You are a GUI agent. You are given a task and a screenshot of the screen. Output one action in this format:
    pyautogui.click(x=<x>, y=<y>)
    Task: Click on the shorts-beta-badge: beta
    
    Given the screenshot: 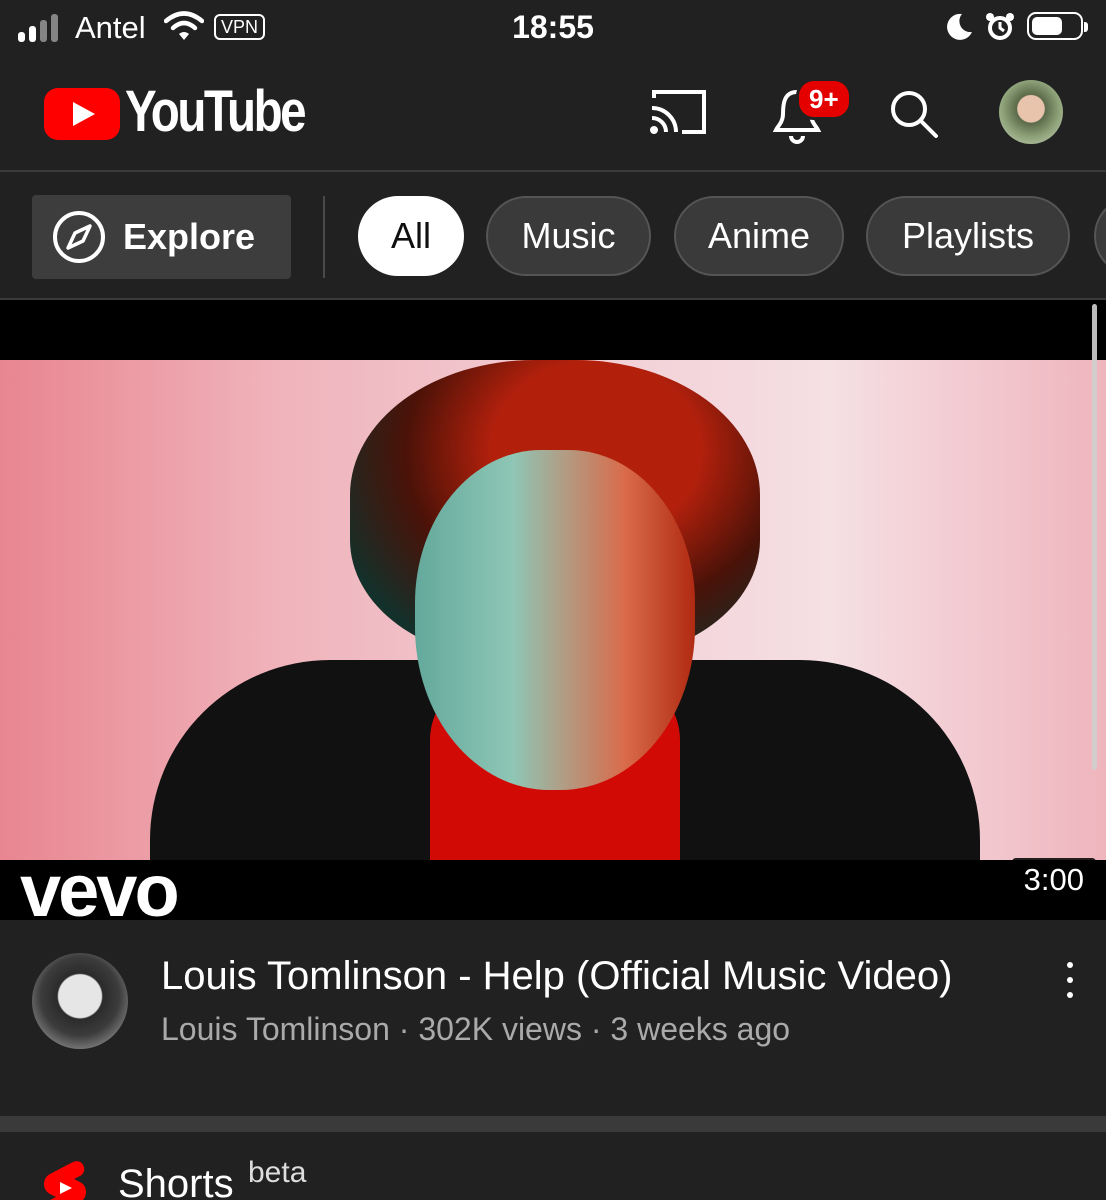 What is the action you would take?
    pyautogui.click(x=277, y=1172)
    